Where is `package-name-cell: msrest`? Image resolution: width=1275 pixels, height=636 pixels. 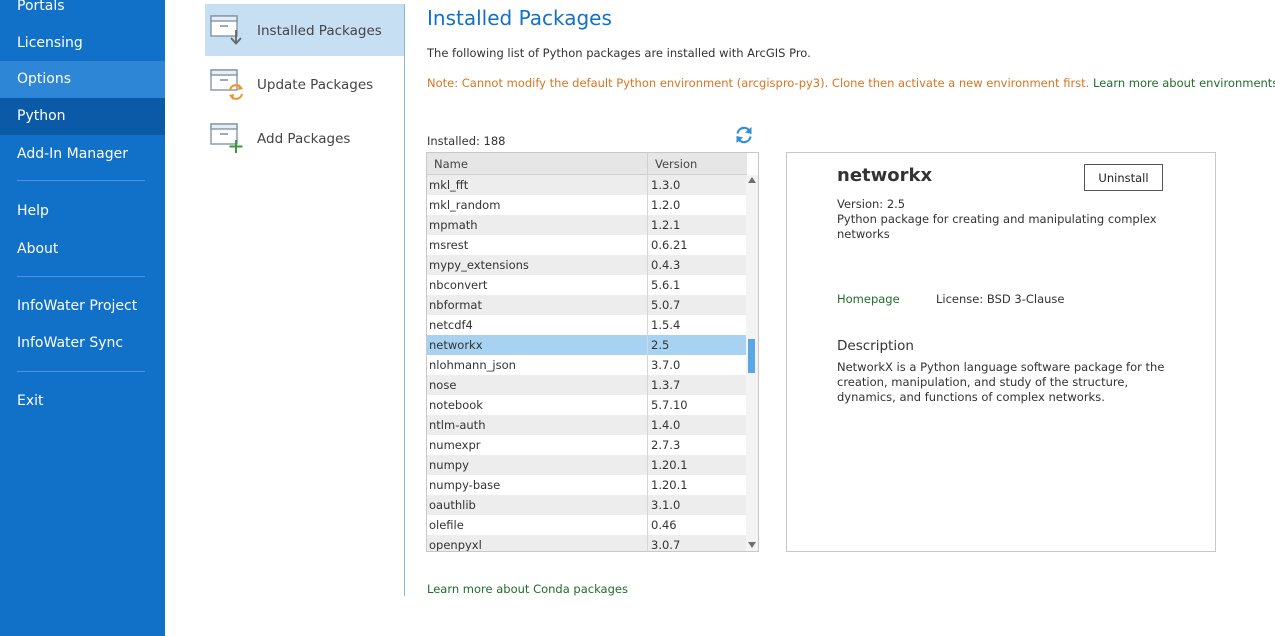 package-name-cell: msrest is located at coordinates (537, 245).